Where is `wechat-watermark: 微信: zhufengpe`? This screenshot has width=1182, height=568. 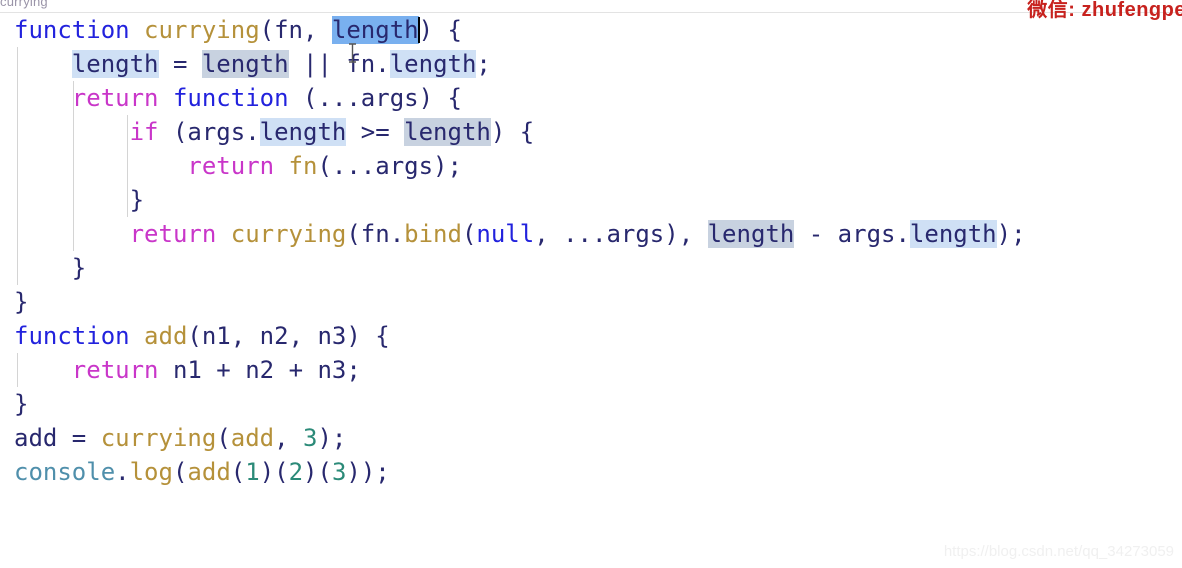 wechat-watermark: 微信: zhufengpe is located at coordinates (1104, 10).